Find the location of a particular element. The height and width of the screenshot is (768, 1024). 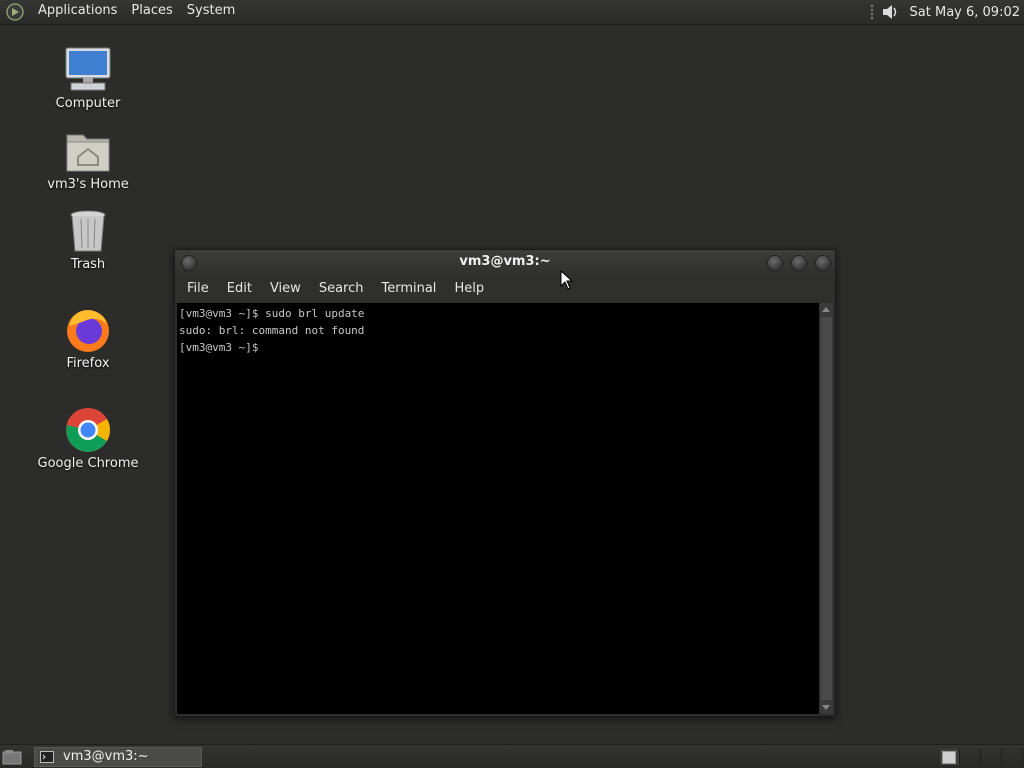

panel-separator is located at coordinates (871, 12).